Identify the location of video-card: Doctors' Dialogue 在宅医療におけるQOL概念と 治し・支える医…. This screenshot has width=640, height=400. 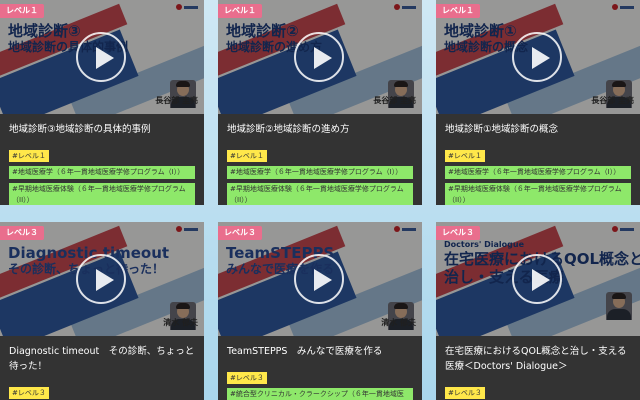
(538, 311).